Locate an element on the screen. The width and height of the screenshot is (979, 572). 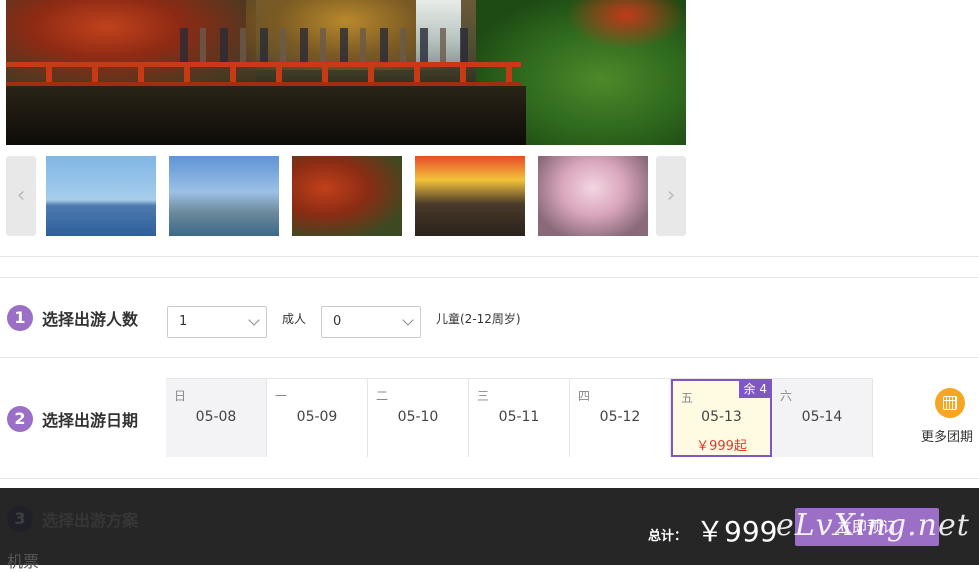
calendar-icon is located at coordinates (950, 403).